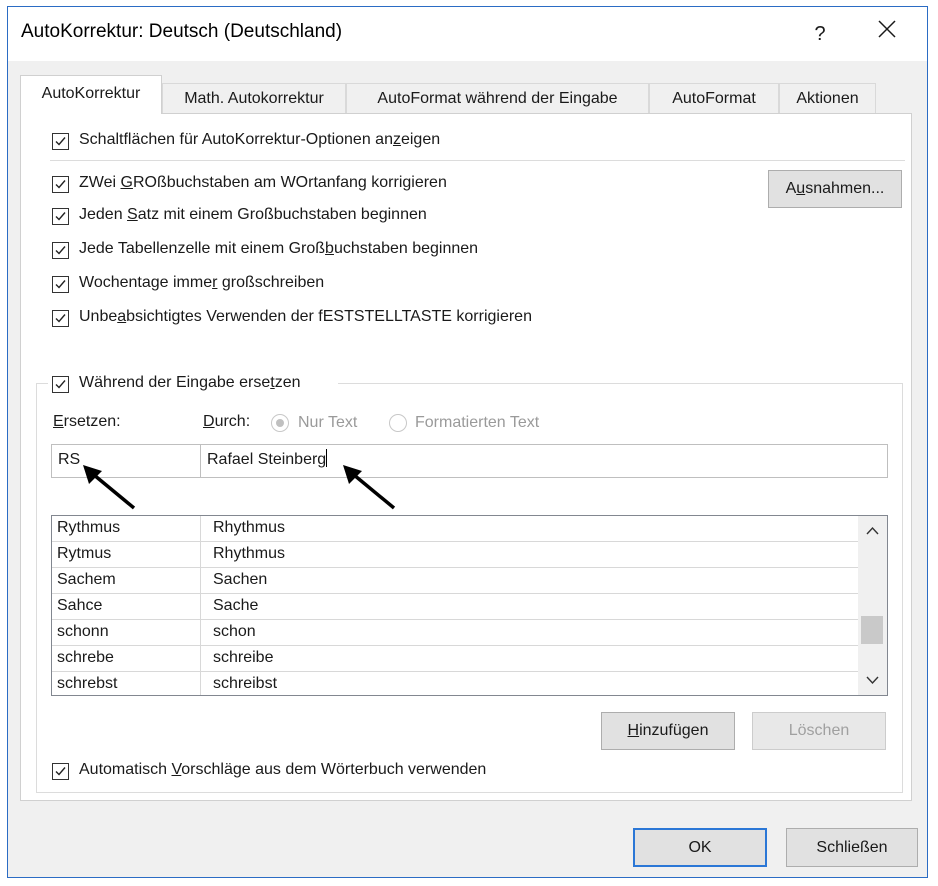 The height and width of the screenshot is (886, 938). What do you see at coordinates (190, 382) in the screenshot?
I see `replace-while-typing-label: Während der Eingabe ersetzen` at bounding box center [190, 382].